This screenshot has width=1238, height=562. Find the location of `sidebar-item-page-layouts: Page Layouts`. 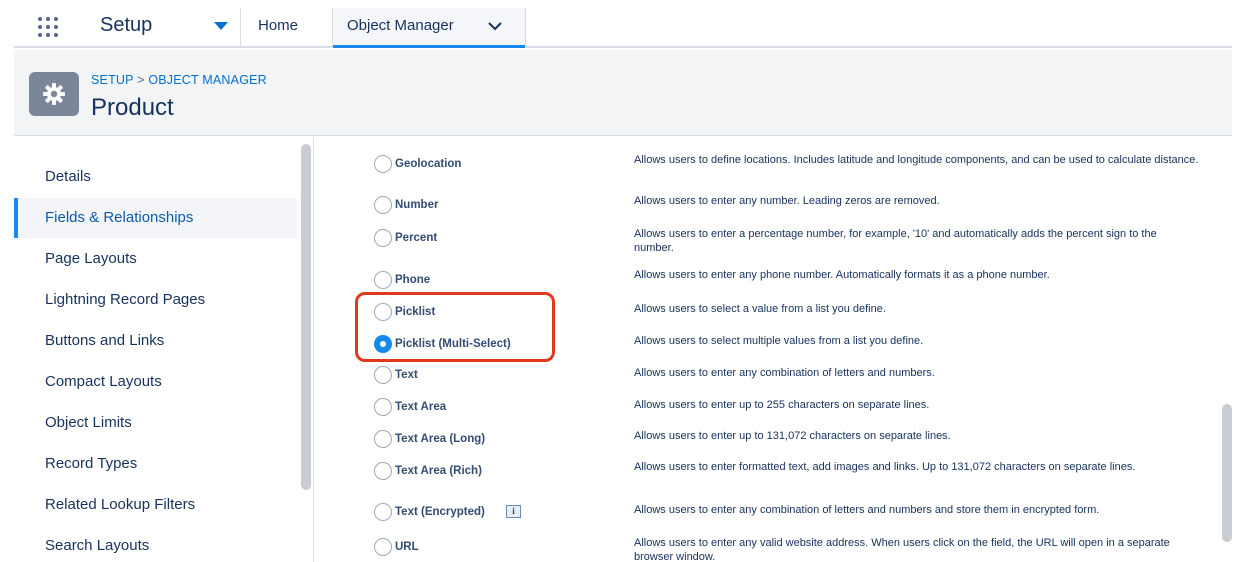

sidebar-item-page-layouts: Page Layouts is located at coordinates (155, 259).